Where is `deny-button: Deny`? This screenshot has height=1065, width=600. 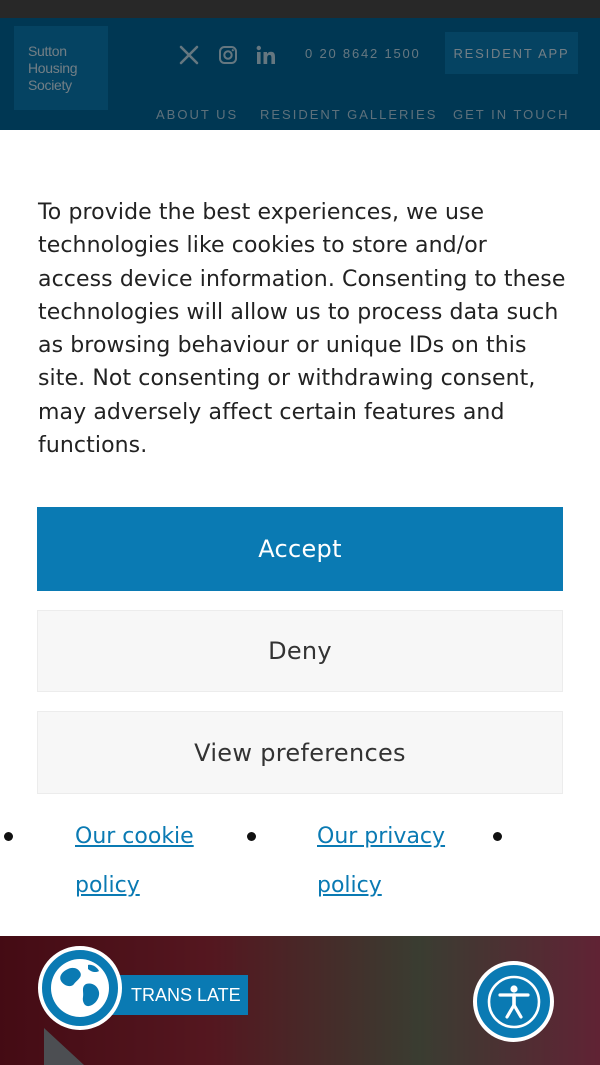 deny-button: Deny is located at coordinates (300, 651).